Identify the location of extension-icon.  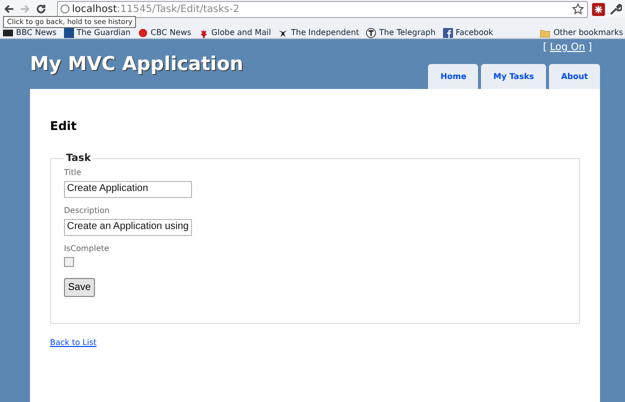
(598, 9).